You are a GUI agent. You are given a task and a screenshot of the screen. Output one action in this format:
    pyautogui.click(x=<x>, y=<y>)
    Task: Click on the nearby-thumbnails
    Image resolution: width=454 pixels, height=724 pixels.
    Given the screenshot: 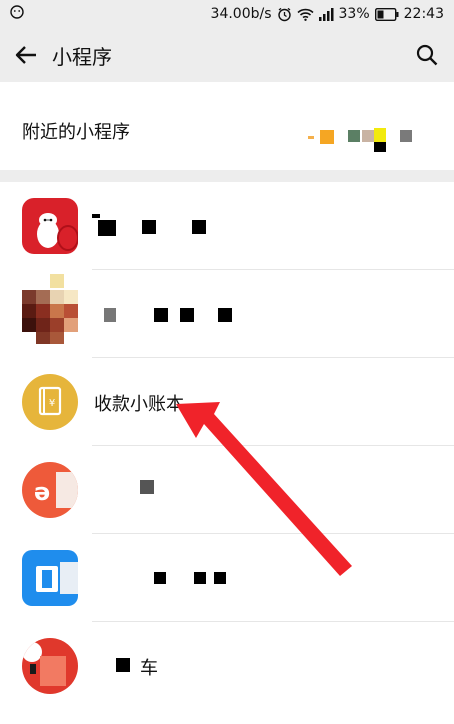 What is the action you would take?
    pyautogui.click(x=363, y=140)
    